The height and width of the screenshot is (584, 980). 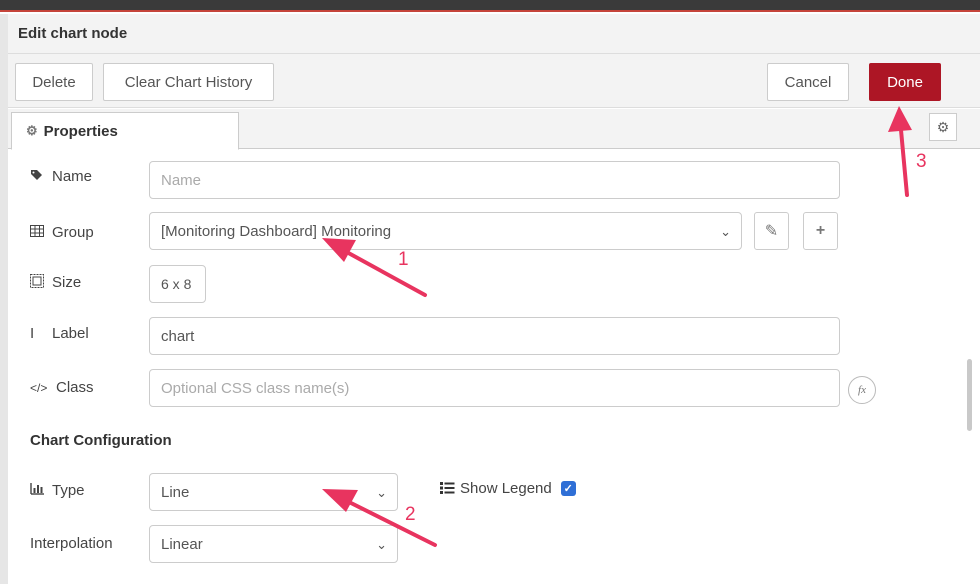 What do you see at coordinates (75, 387) in the screenshot?
I see `class-label: Class` at bounding box center [75, 387].